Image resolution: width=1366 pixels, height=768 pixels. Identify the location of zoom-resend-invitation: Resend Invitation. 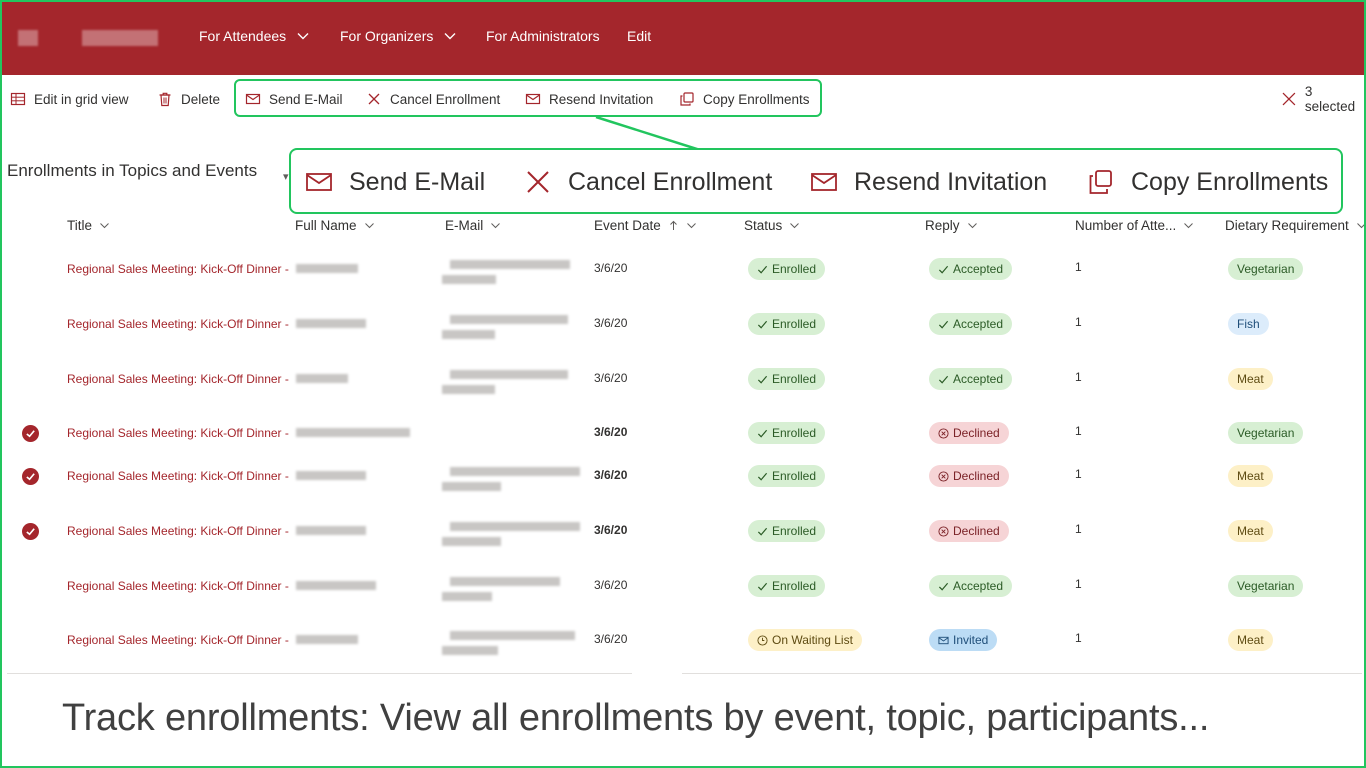
(928, 182).